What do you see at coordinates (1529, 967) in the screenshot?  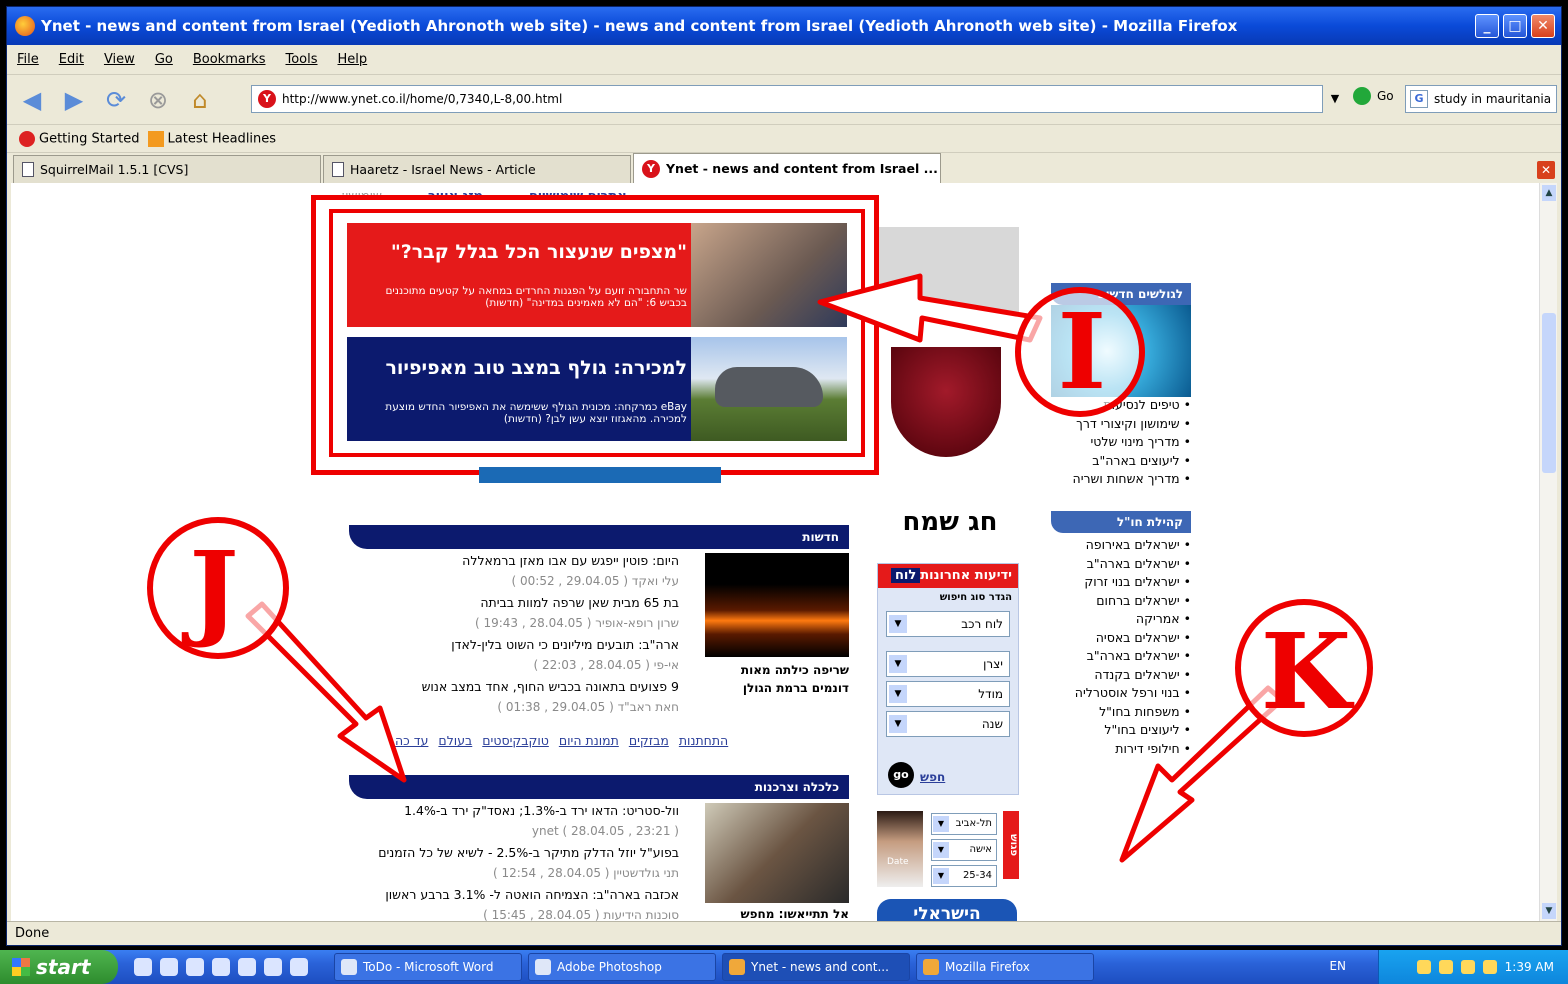 I see `clock: 1:39 AM` at bounding box center [1529, 967].